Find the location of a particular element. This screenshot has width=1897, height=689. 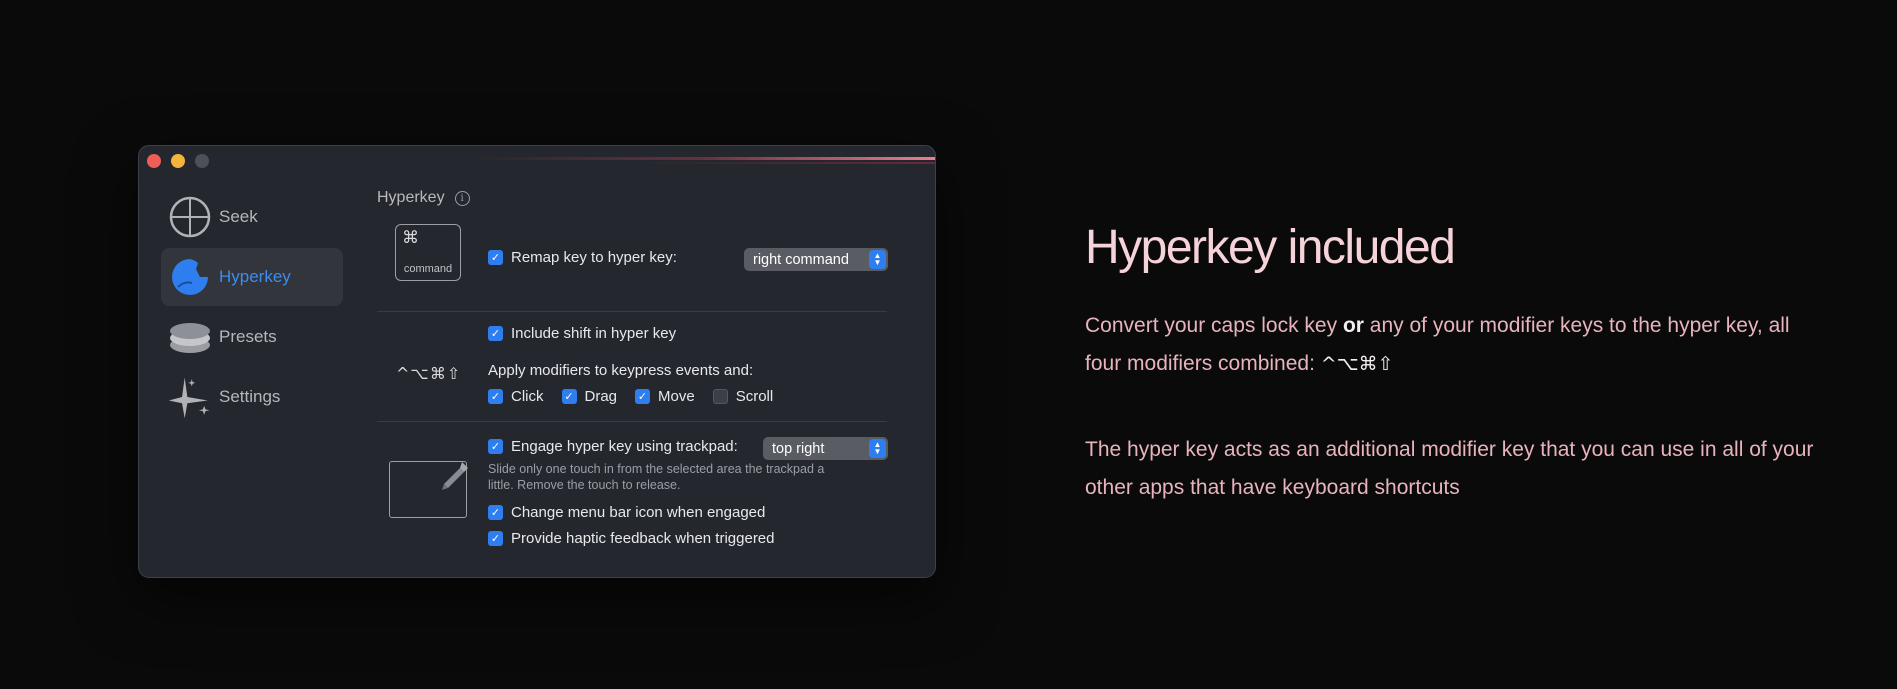

headline: Hyperkey included is located at coordinates (1270, 247).